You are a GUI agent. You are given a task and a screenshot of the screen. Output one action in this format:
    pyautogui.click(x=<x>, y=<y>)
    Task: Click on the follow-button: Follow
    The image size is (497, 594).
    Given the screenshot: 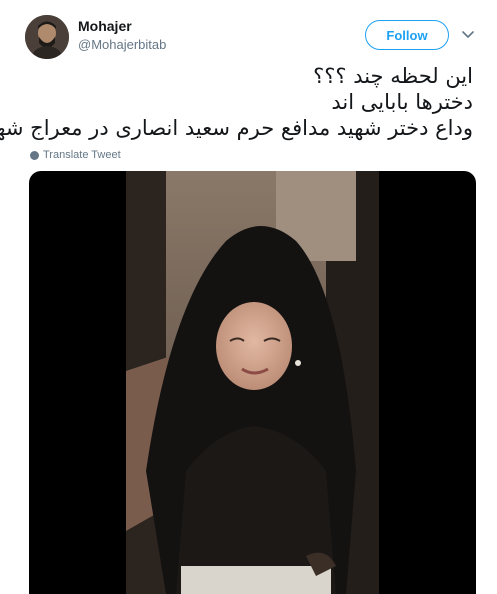 What is the action you would take?
    pyautogui.click(x=407, y=35)
    